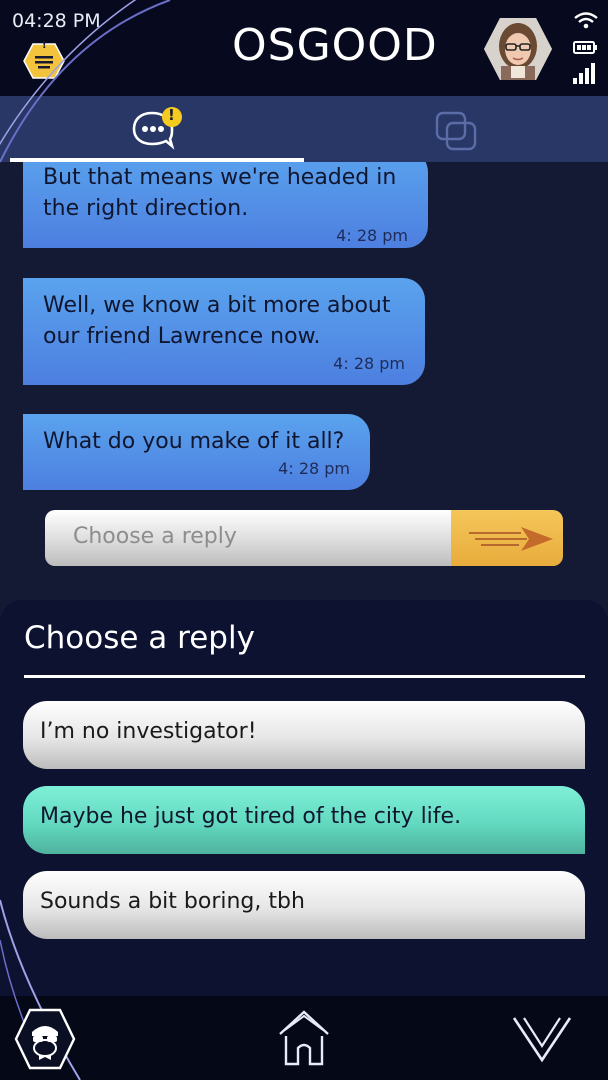 The height and width of the screenshot is (1080, 608). What do you see at coordinates (304, 676) in the screenshot?
I see `panel-divider` at bounding box center [304, 676].